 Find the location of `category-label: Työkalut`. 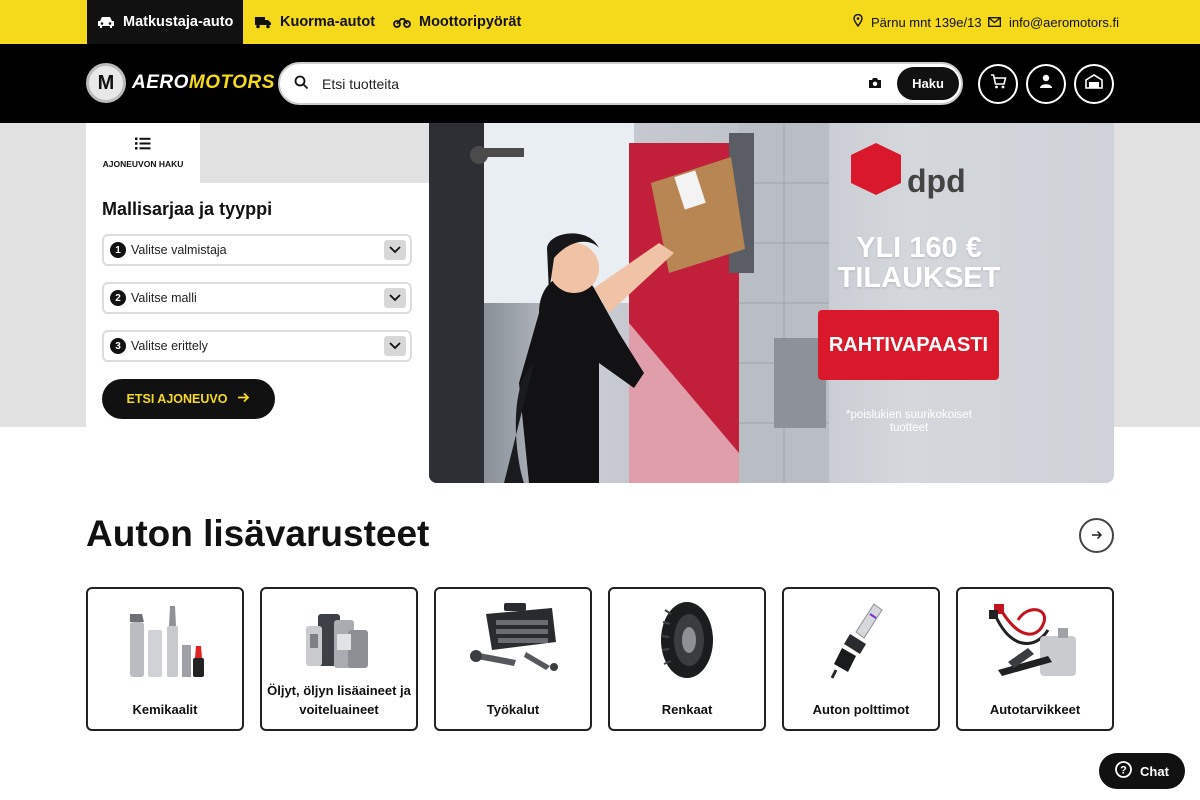

category-label: Työkalut is located at coordinates (513, 709).